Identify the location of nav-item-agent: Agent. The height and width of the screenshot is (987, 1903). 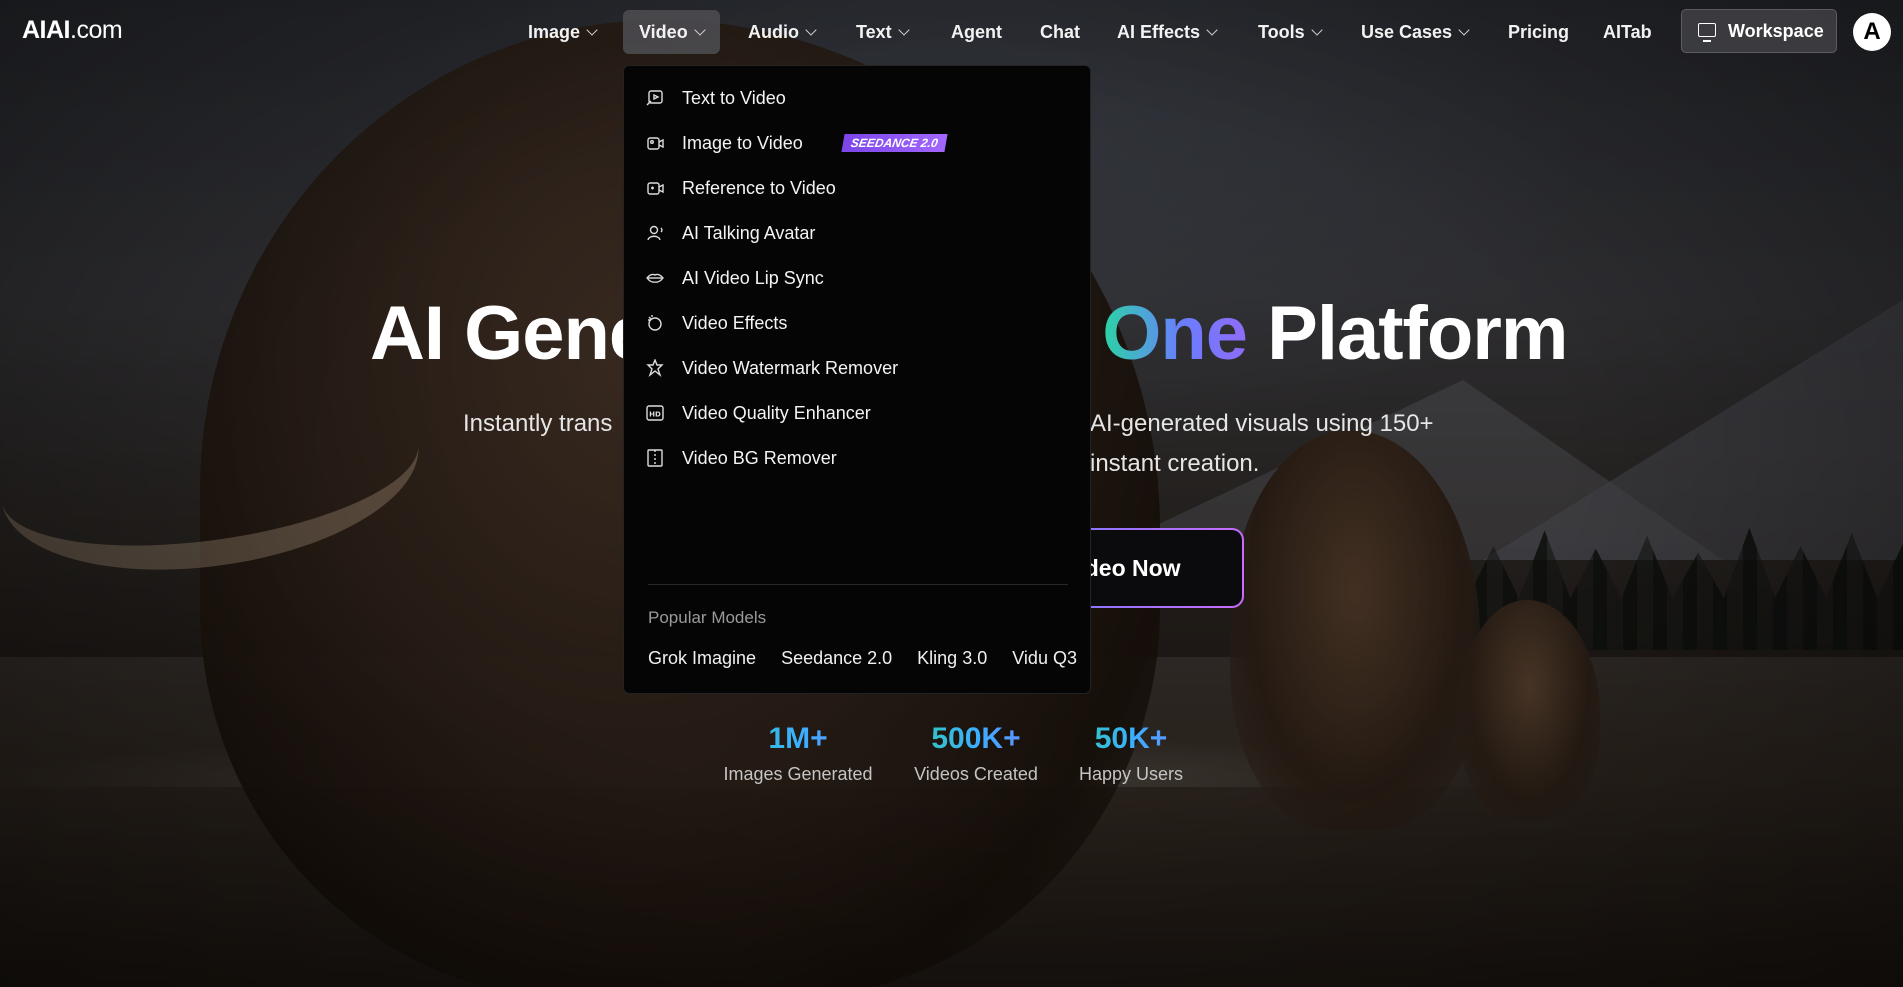
(976, 32).